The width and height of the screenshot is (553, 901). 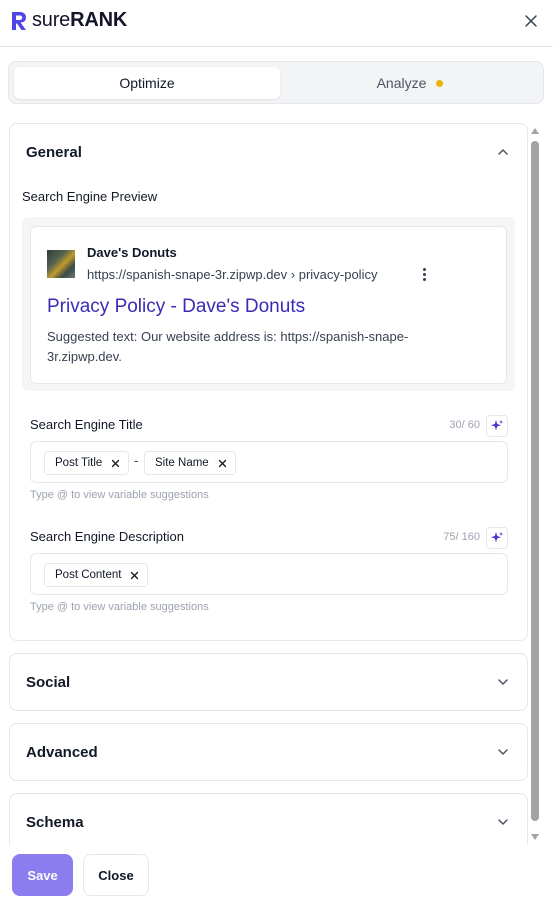 I want to click on general-section-title: General, so click(x=54, y=152).